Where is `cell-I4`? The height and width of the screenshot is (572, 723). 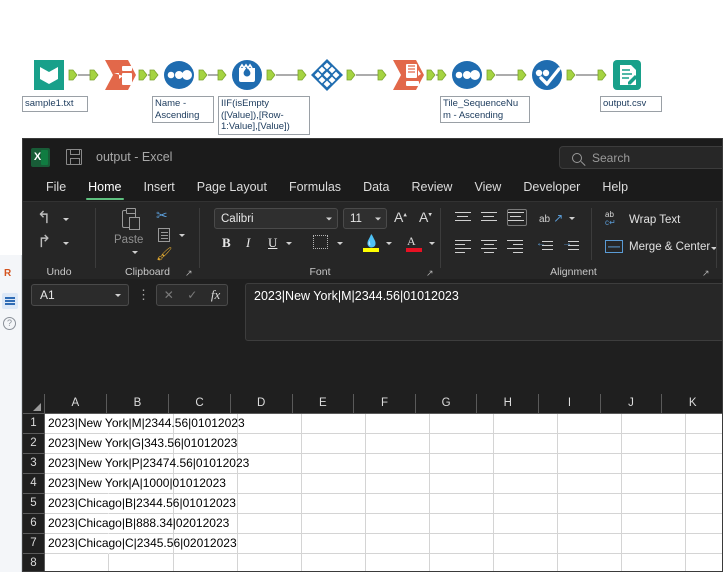 cell-I4 is located at coordinates (590, 484).